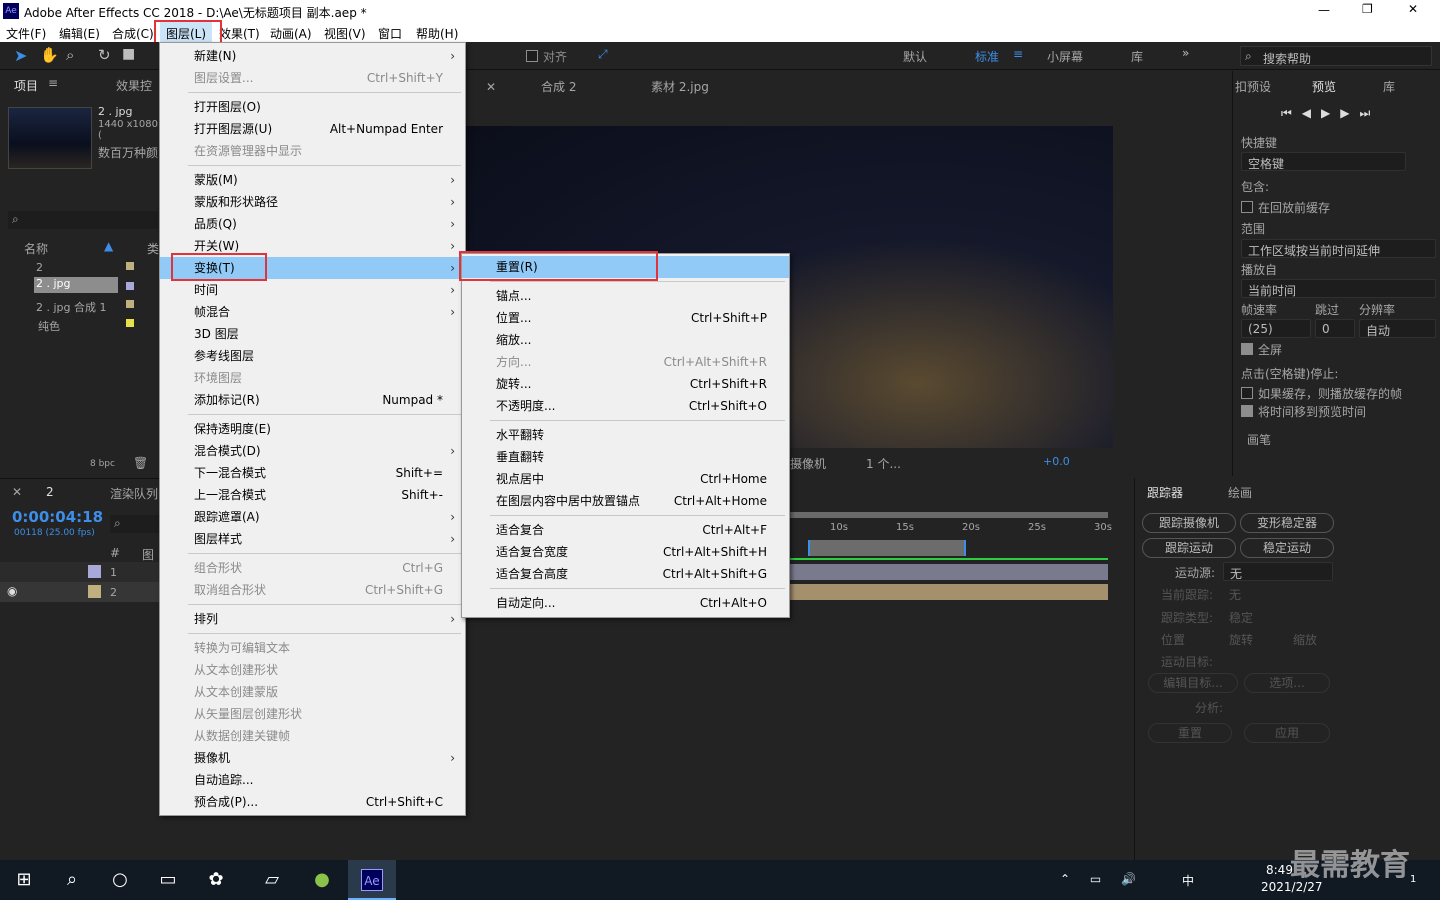 The height and width of the screenshot is (900, 1440). What do you see at coordinates (625, 501) in the screenshot?
I see `menu-item: 在图层内容中居中放置锚点 Ctrl+Alt+Home` at bounding box center [625, 501].